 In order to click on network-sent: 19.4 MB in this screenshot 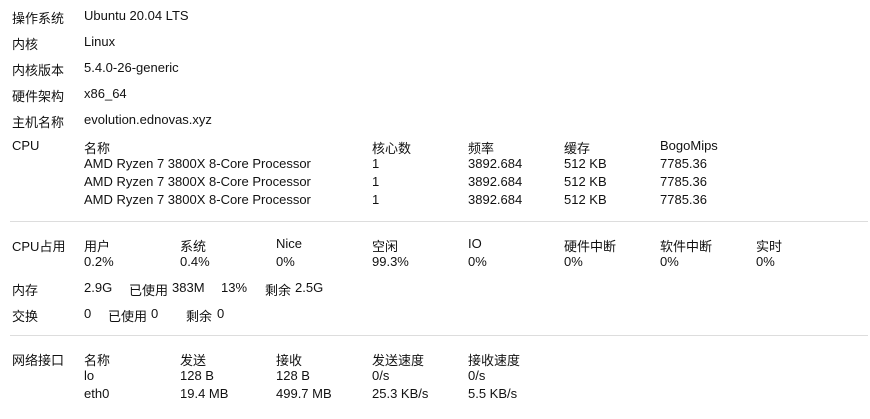, I will do `click(204, 393)`.